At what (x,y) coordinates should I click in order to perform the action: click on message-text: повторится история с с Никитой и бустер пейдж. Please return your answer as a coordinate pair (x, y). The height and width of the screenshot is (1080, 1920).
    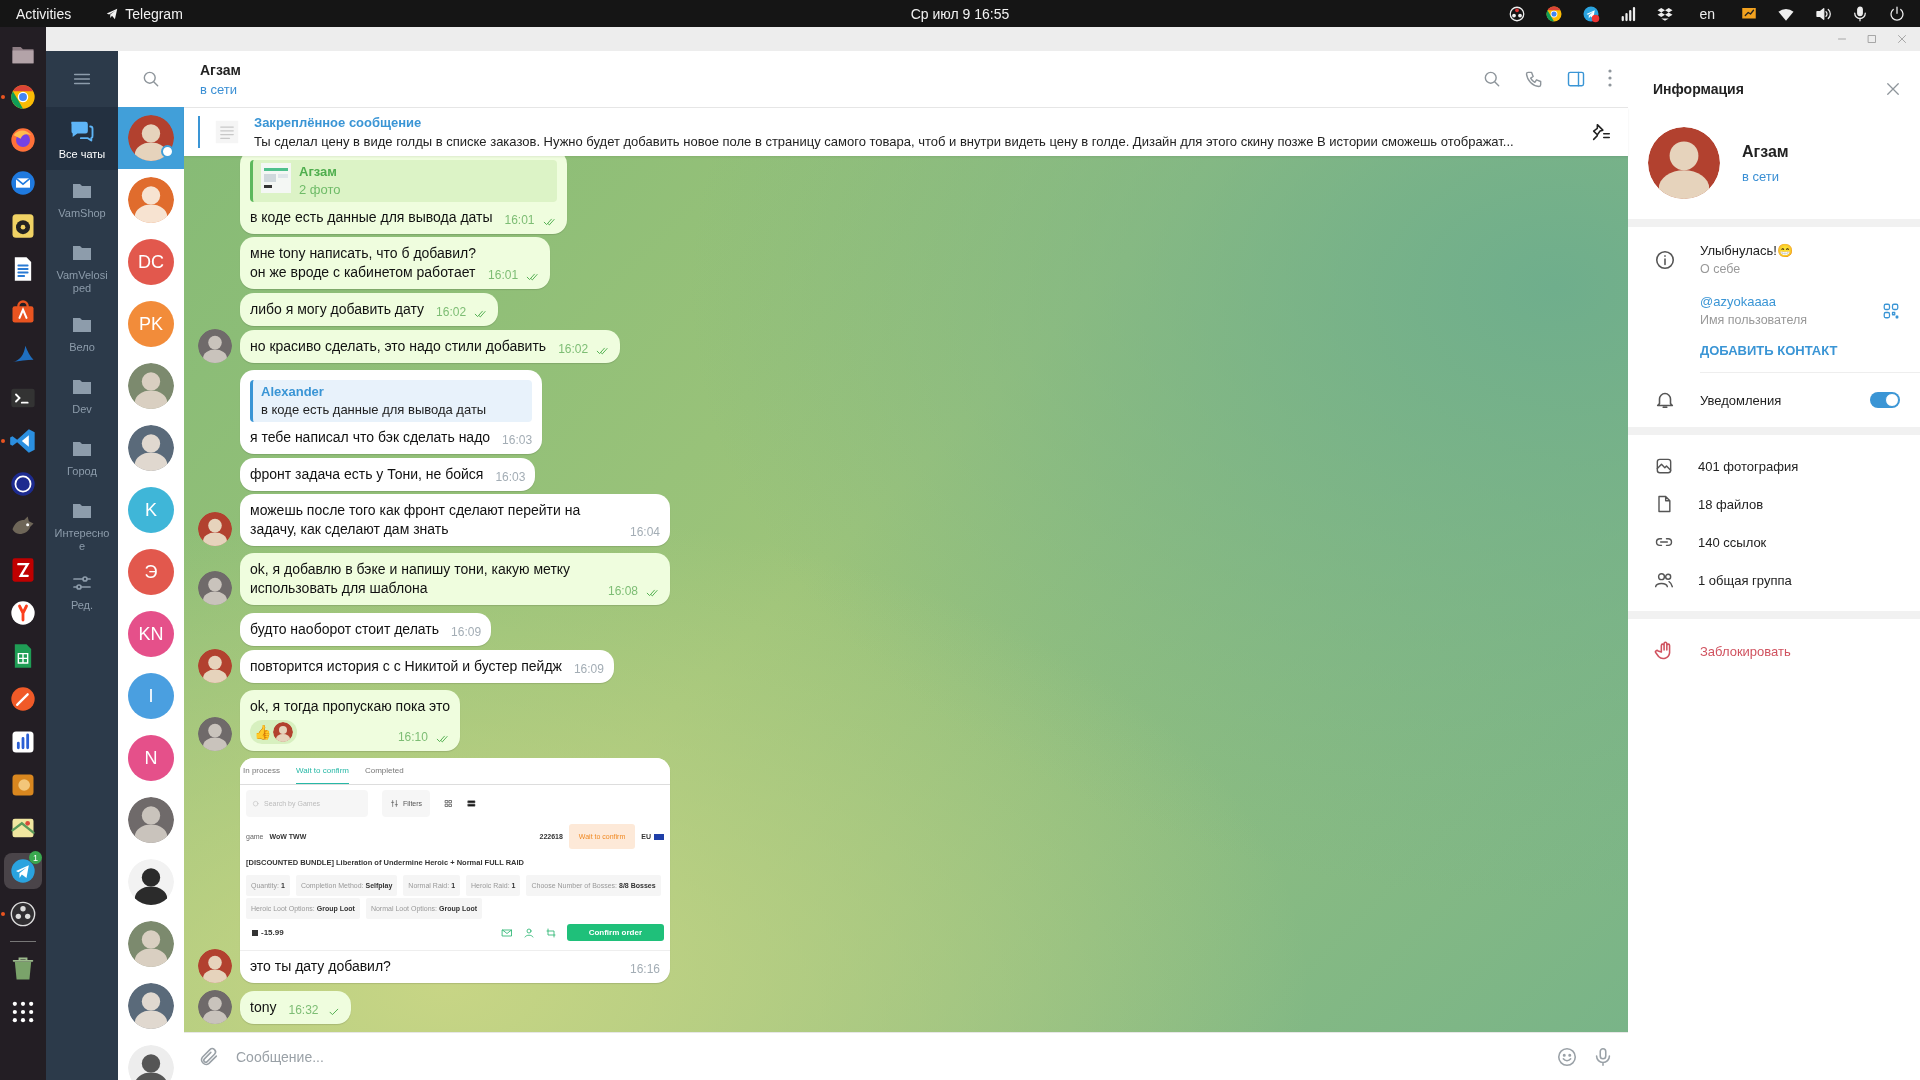
    Looking at the image, I should click on (406, 666).